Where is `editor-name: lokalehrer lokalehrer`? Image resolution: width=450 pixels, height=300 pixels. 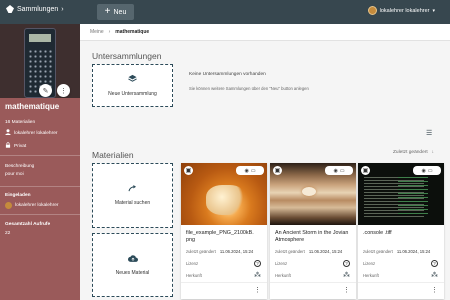 editor-name: lokalehrer lokalehrer is located at coordinates (37, 205).